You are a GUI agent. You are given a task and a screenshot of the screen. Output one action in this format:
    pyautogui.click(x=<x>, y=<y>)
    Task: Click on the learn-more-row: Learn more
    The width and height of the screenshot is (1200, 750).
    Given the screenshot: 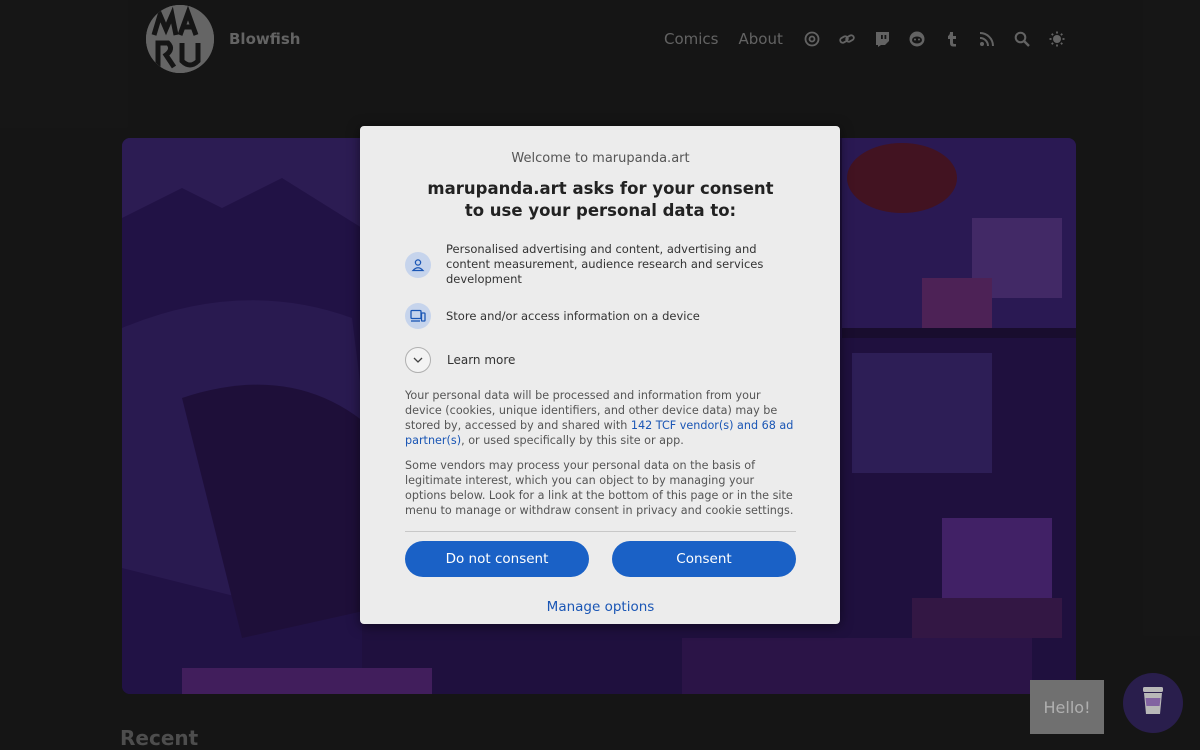 What is the action you would take?
    pyautogui.click(x=600, y=360)
    